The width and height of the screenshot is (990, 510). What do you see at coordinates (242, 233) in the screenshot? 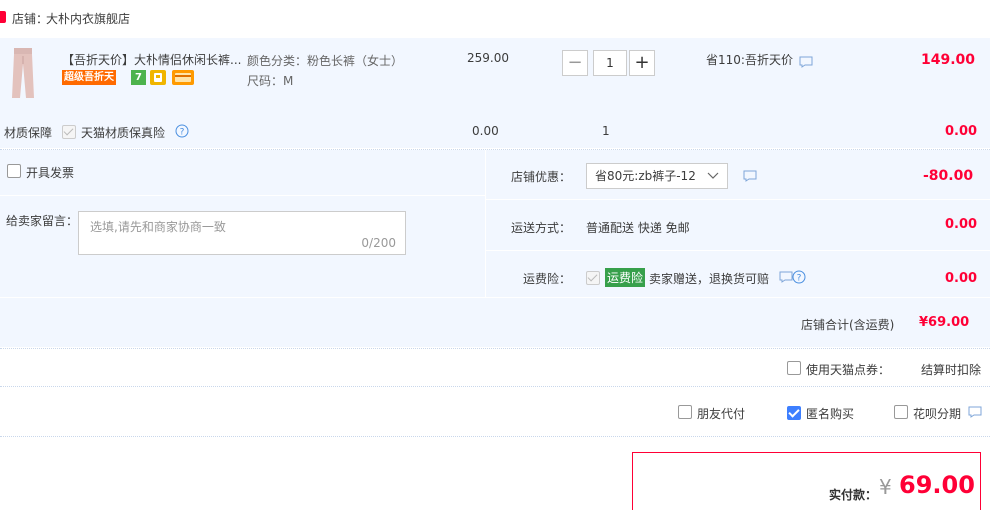
I see `message-textarea: 选填,请先和商家协商一致 0/200` at bounding box center [242, 233].